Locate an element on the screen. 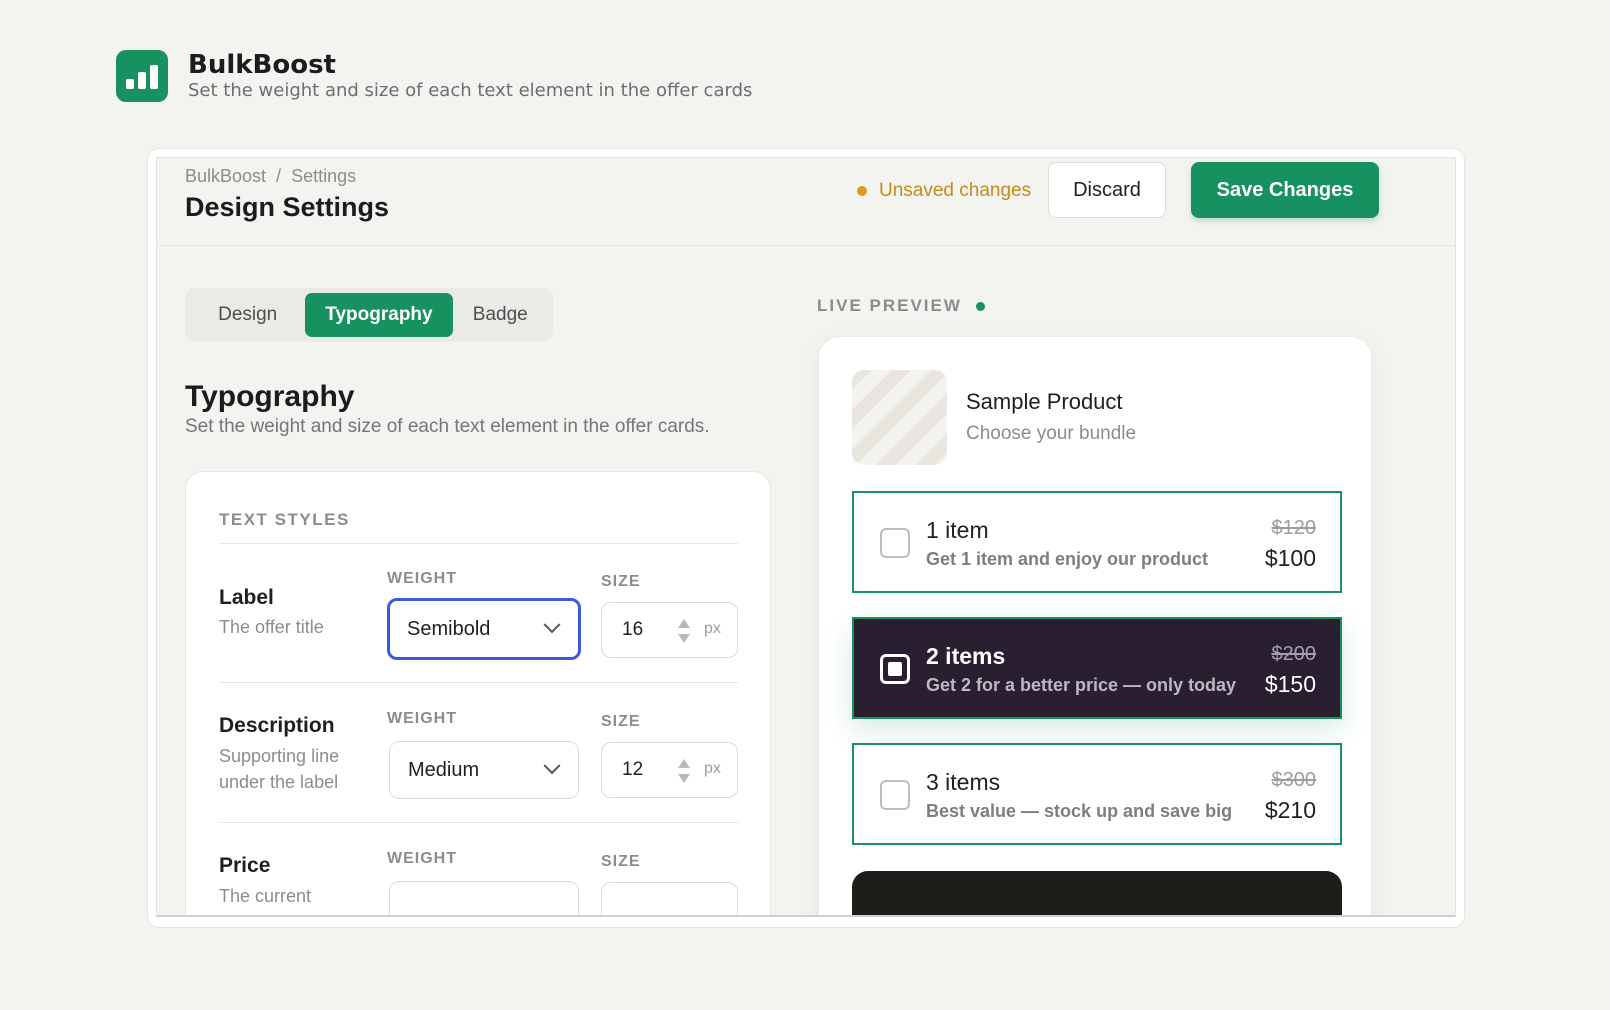 This screenshot has height=1010, width=1610. breadcrumb-current: Settings is located at coordinates (323, 176).